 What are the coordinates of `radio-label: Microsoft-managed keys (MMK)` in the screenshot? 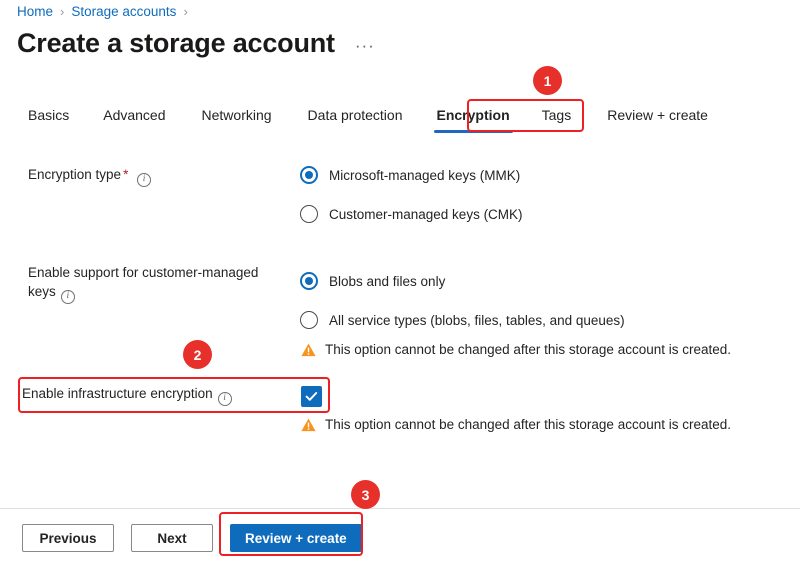 It's located at (425, 175).